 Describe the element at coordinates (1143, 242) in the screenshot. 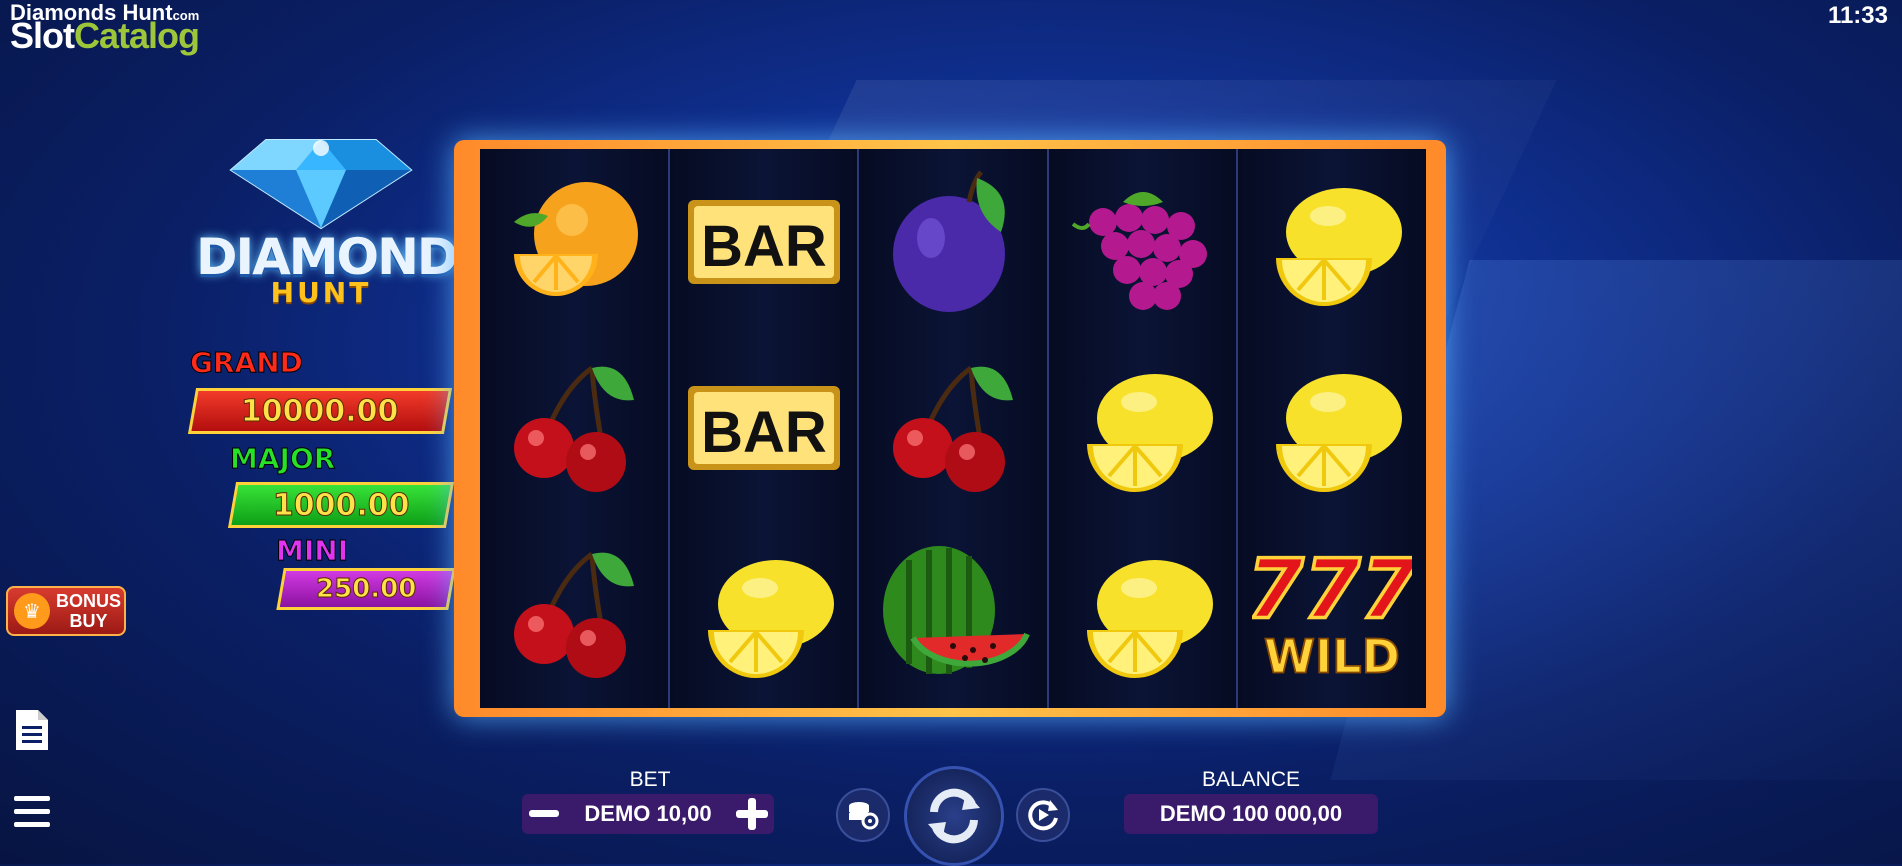

I see `symbol-grapes` at that location.